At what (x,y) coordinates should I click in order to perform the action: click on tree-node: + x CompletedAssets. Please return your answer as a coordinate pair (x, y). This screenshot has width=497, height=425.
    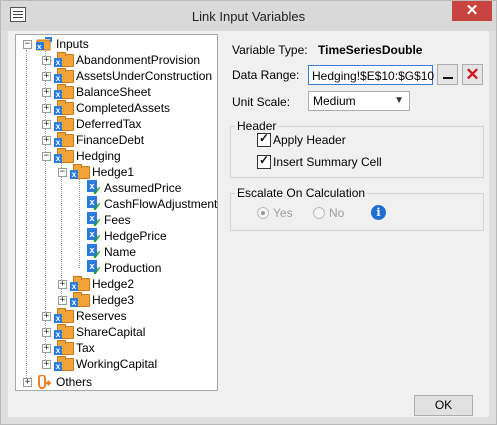
    Looking at the image, I should click on (115, 108).